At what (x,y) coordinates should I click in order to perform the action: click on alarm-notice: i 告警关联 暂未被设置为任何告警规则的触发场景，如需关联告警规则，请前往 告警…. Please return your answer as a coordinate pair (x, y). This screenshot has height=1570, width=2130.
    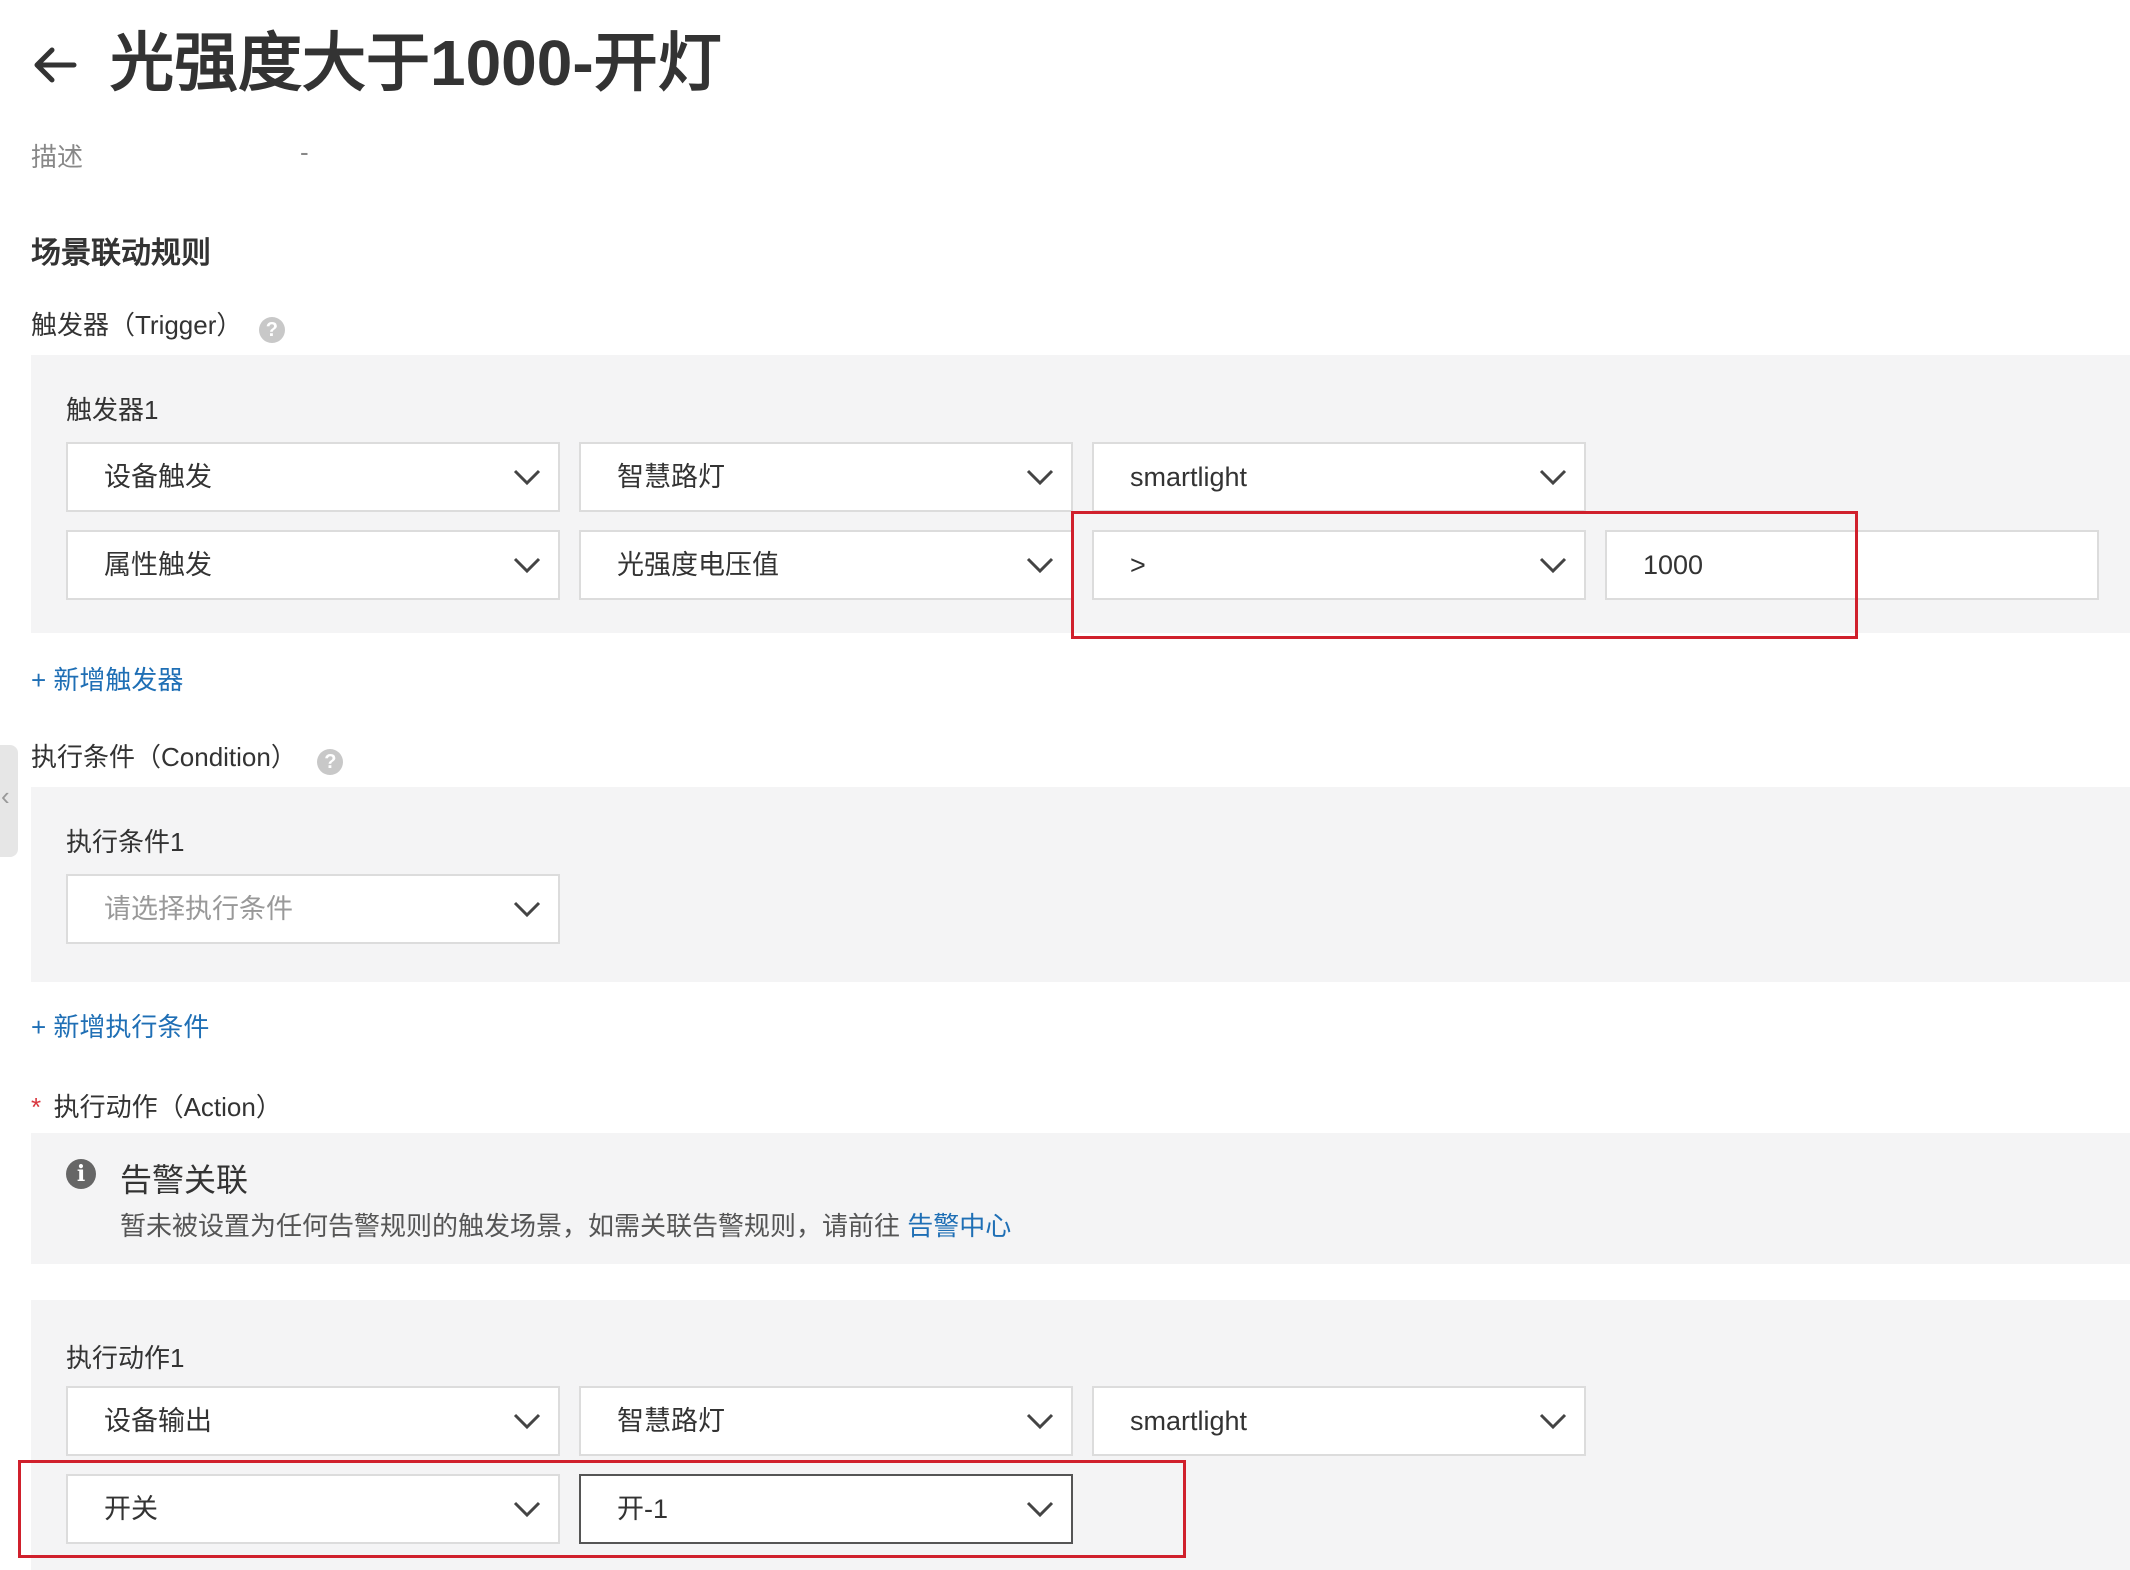
    Looking at the image, I should click on (1080, 1198).